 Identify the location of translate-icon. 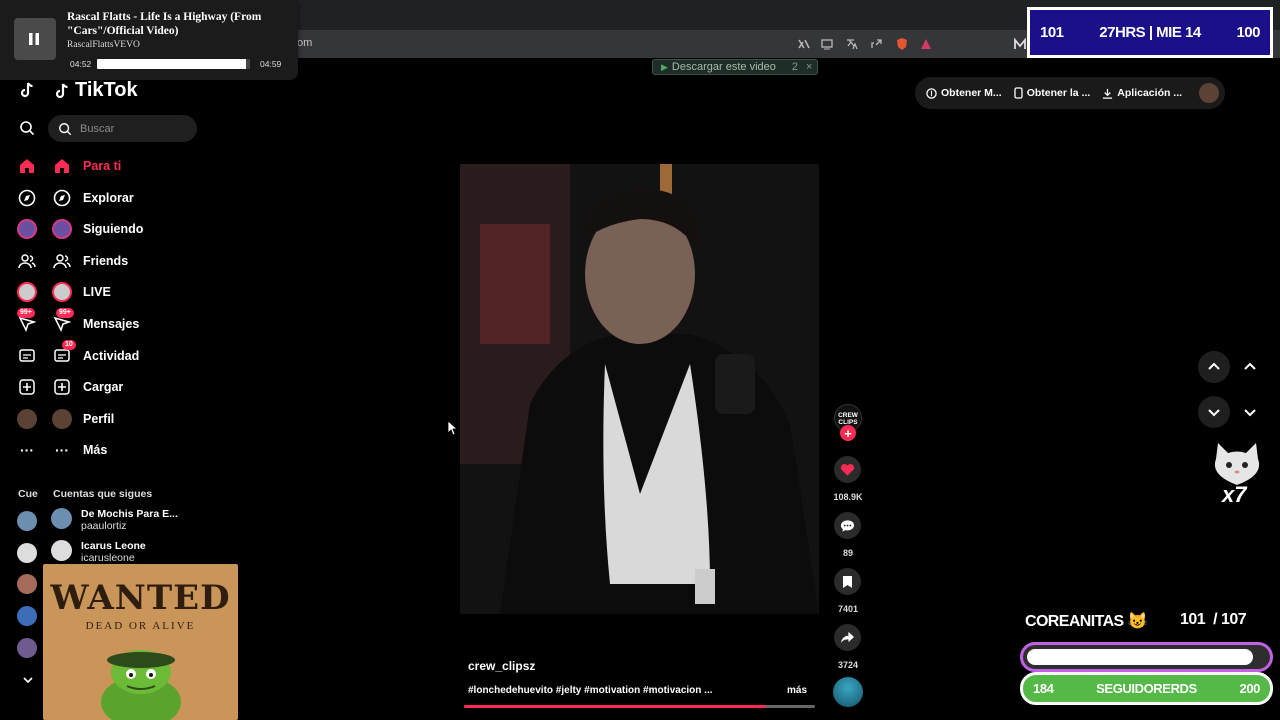
(852, 44).